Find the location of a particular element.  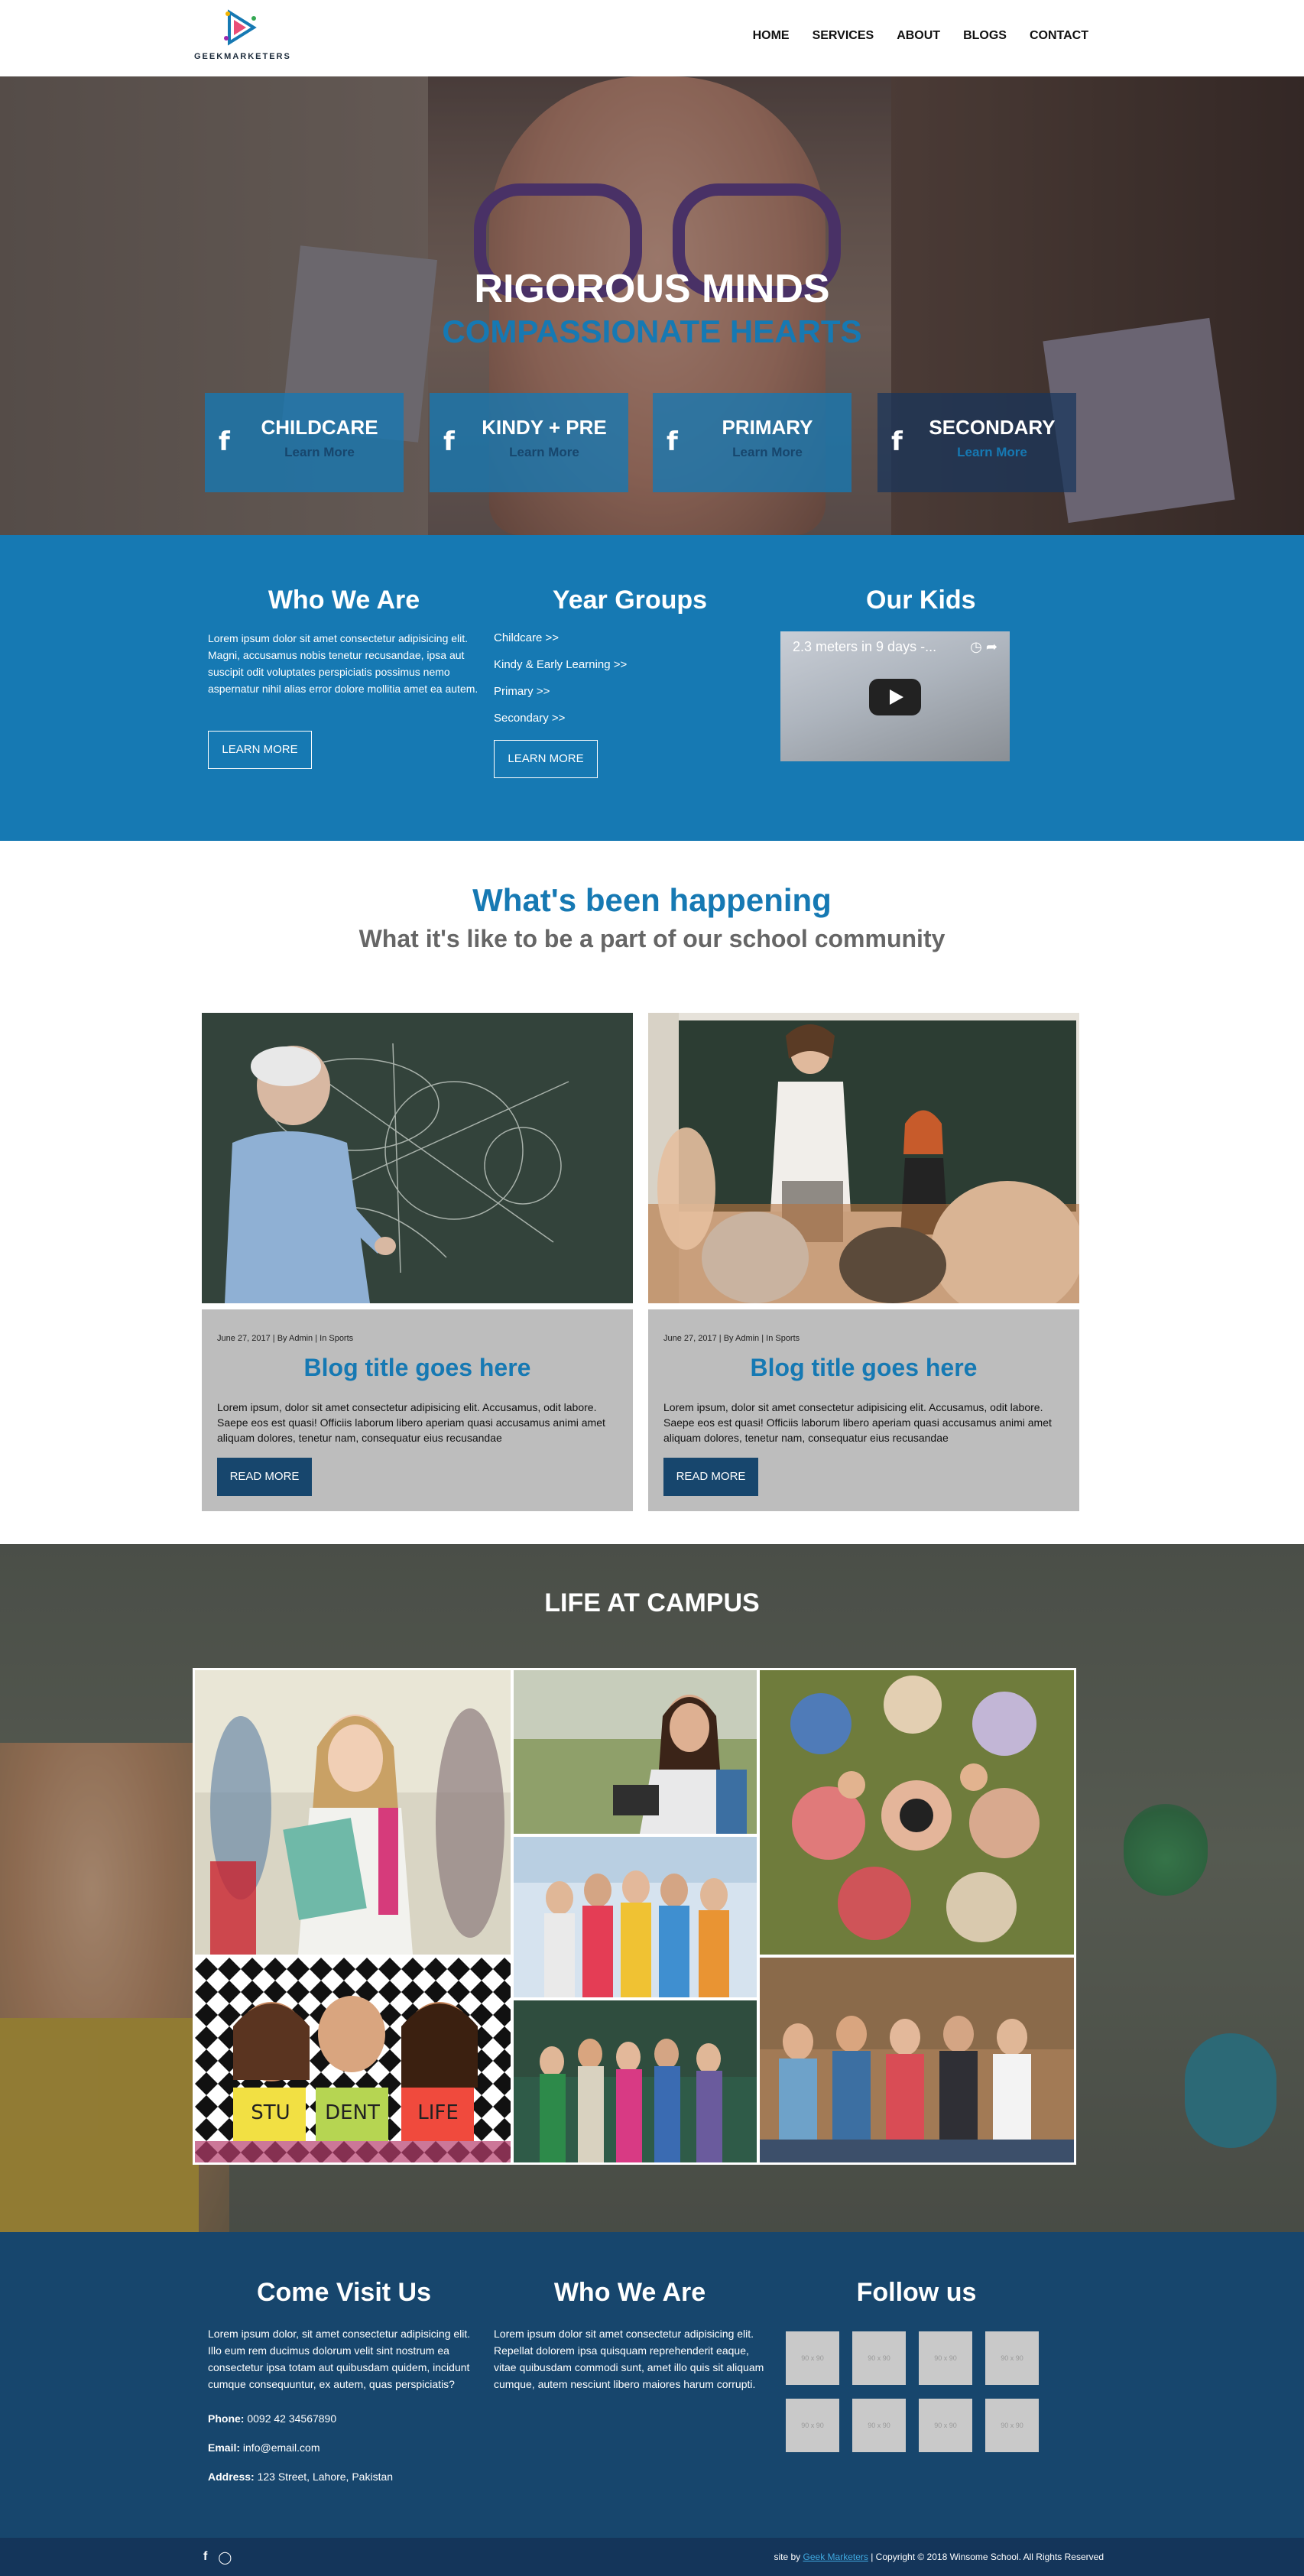

nav-about: ABOUT is located at coordinates (919, 36).